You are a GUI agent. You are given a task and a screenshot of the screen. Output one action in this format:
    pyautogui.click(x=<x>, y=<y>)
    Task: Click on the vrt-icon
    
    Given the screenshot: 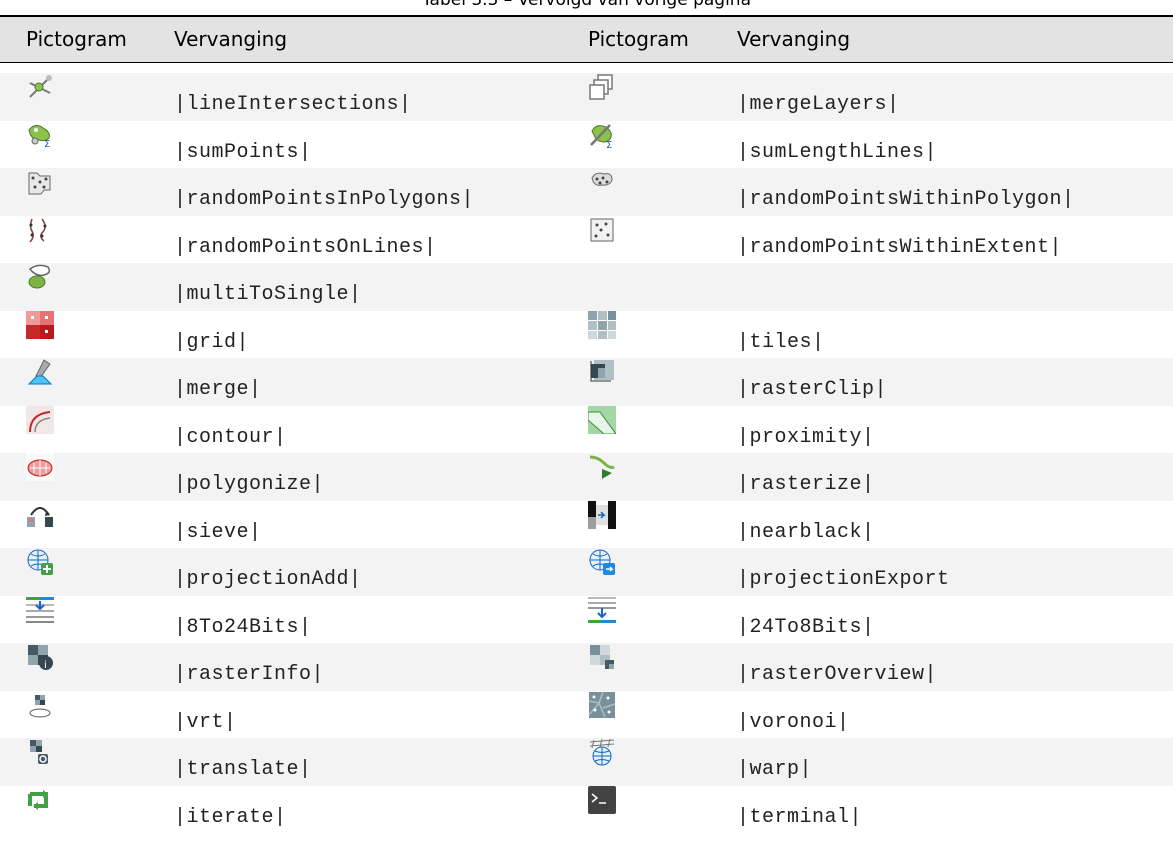 What is the action you would take?
    pyautogui.click(x=40, y=705)
    